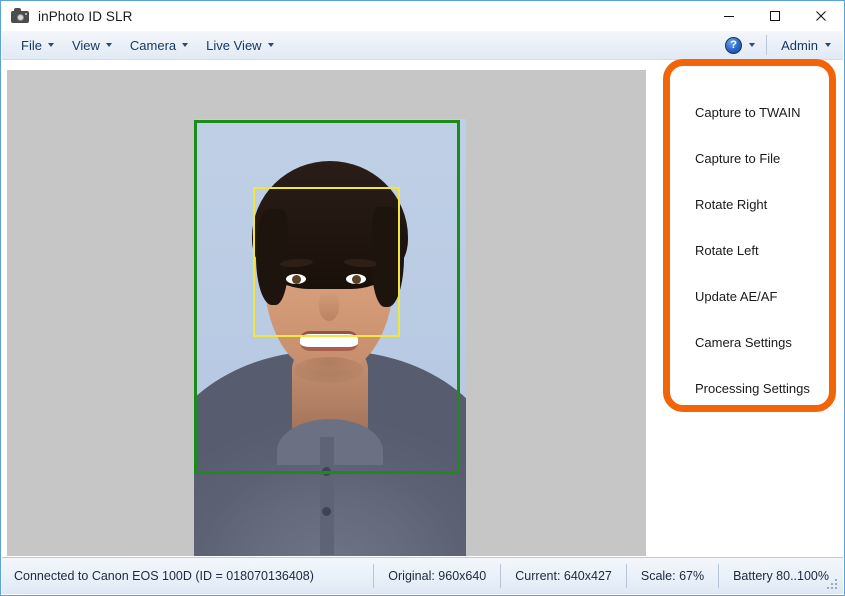  I want to click on status-original-size: Original: 960x640, so click(437, 576).